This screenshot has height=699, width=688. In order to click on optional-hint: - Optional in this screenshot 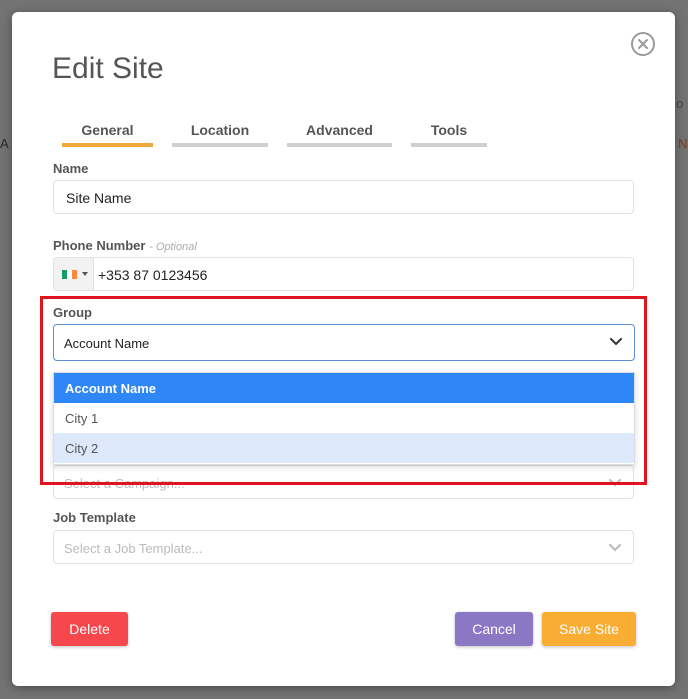, I will do `click(173, 247)`.